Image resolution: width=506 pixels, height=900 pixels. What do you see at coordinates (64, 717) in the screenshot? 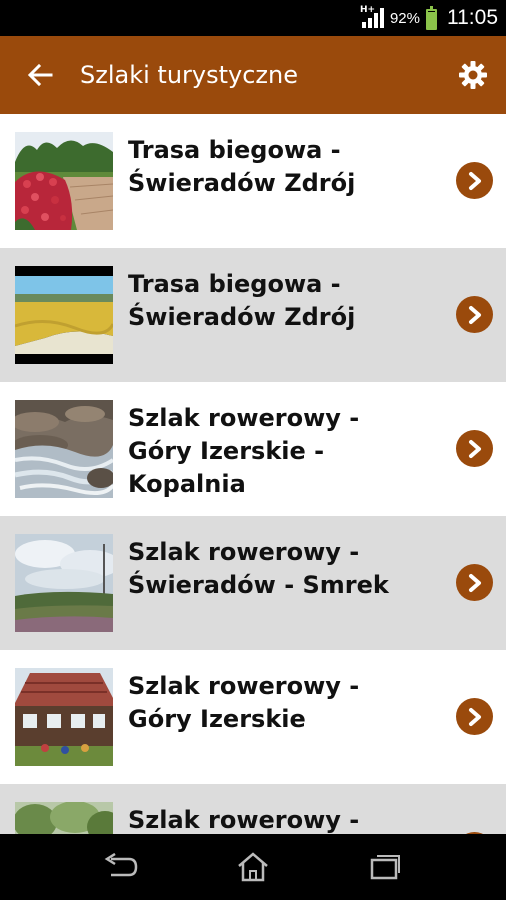
I see `mountain-hut-photo` at bounding box center [64, 717].